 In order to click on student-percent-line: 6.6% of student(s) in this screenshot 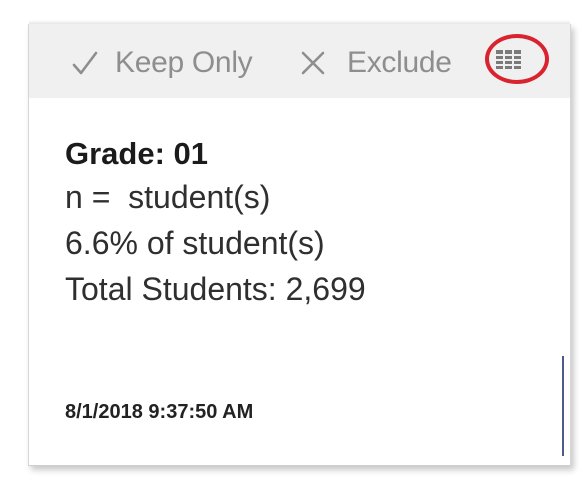, I will do `click(195, 243)`.